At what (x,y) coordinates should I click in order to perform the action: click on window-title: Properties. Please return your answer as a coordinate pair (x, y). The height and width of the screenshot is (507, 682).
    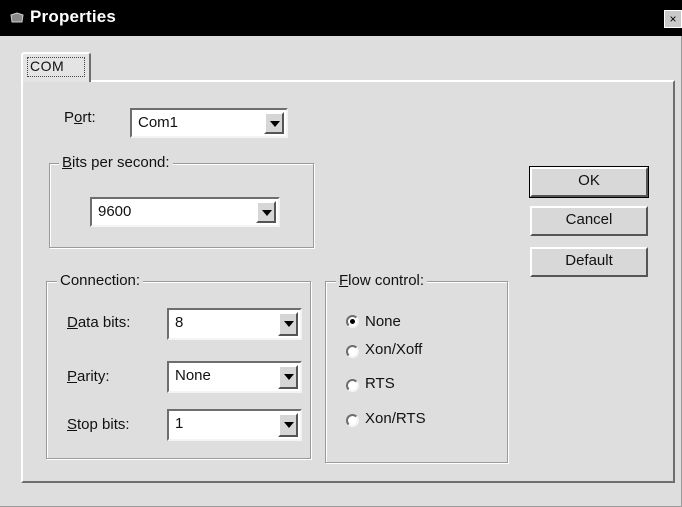
    Looking at the image, I should click on (73, 16).